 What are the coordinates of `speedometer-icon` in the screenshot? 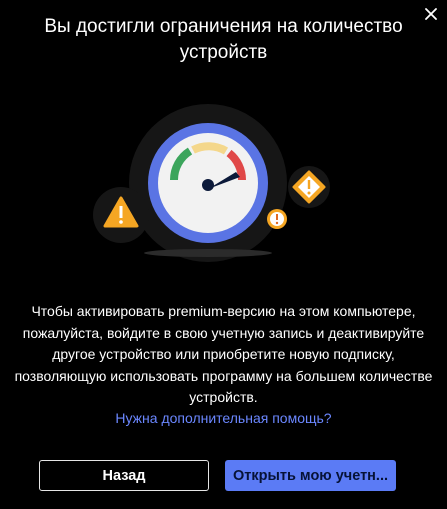 It's located at (208, 183).